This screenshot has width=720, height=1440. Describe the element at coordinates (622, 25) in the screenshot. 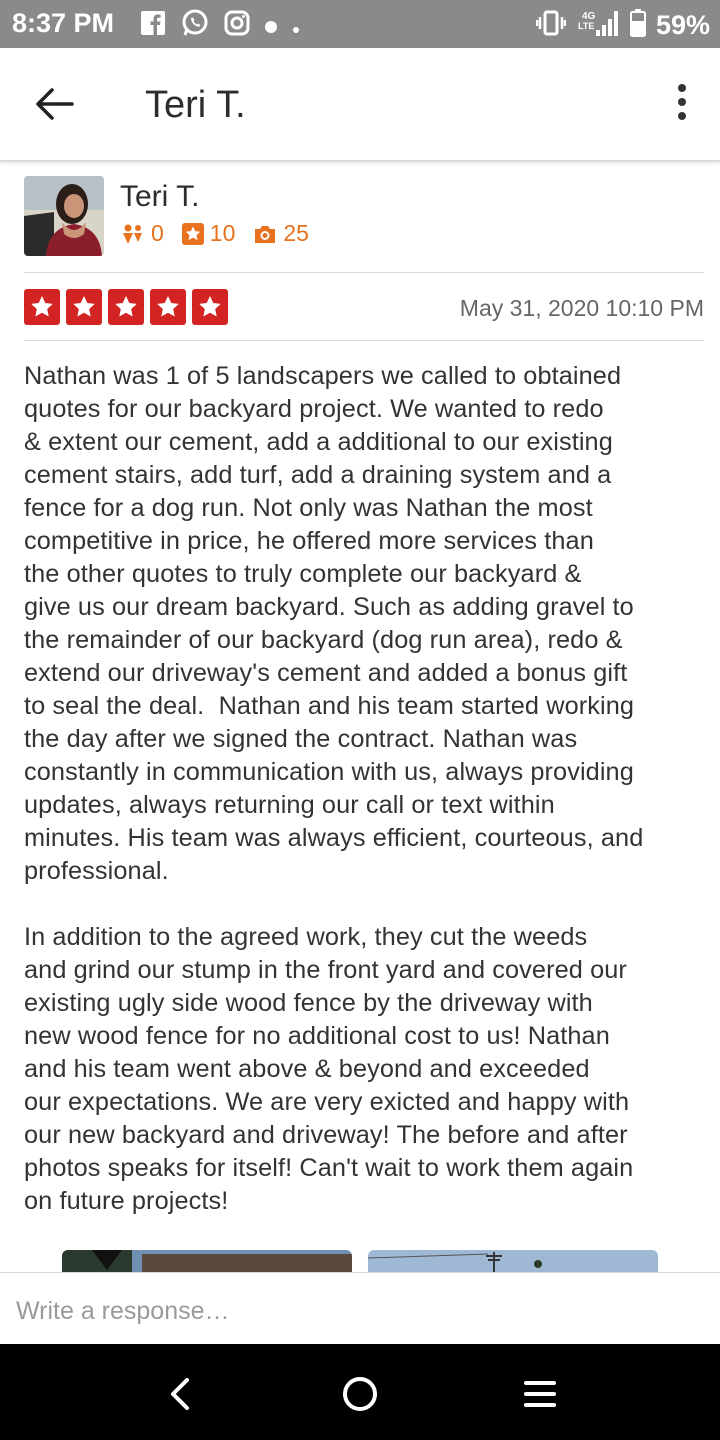

I see `status-indicators: 4G LTE 59%` at that location.